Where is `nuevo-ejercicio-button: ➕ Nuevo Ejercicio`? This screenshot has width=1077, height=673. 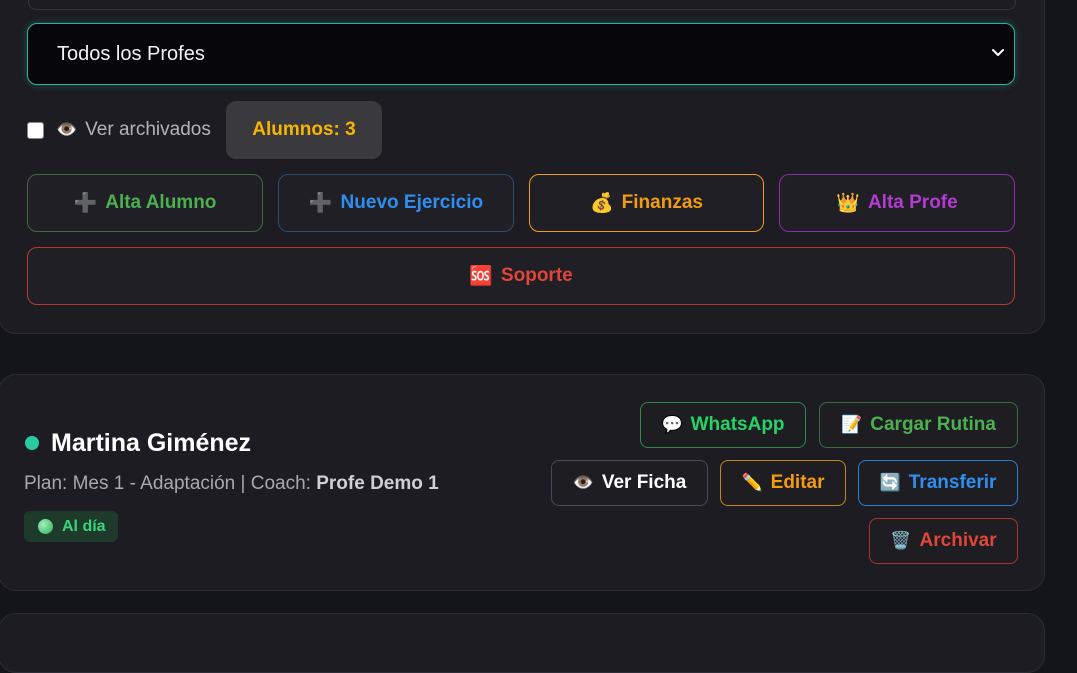
nuevo-ejercicio-button: ➕ Nuevo Ejercicio is located at coordinates (396, 203).